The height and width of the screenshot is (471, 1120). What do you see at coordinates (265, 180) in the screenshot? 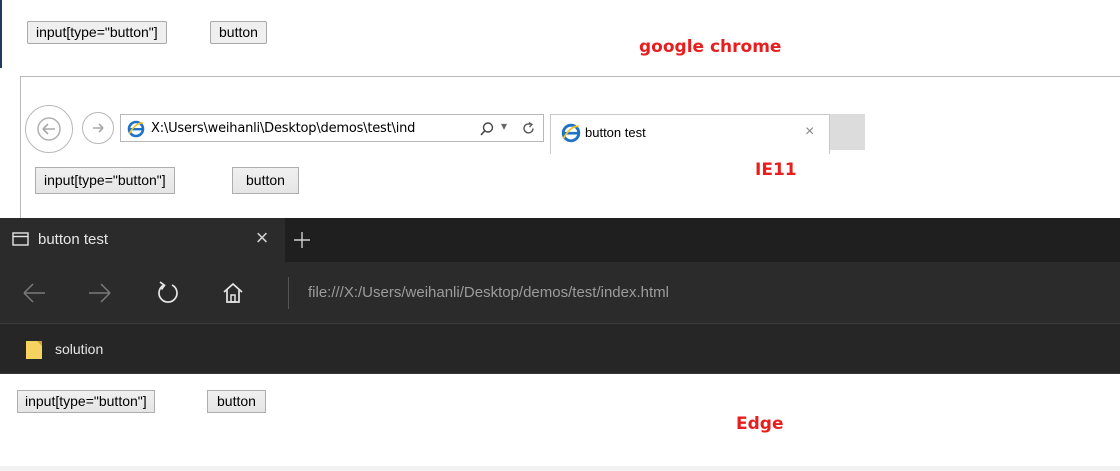
I see `ie-button: button` at bounding box center [265, 180].